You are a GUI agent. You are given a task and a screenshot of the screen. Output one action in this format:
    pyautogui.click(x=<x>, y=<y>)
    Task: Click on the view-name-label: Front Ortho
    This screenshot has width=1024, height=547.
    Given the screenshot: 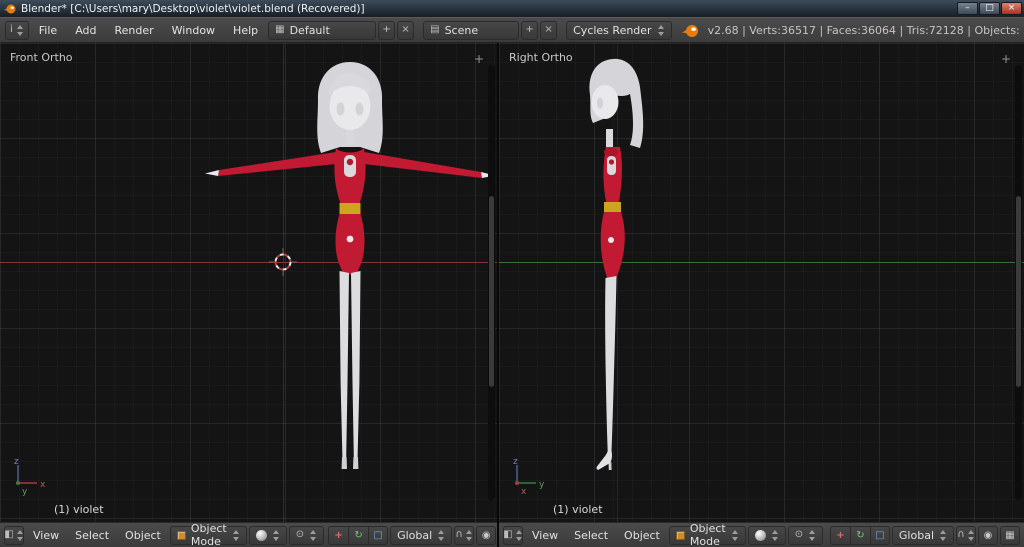 What is the action you would take?
    pyautogui.click(x=41, y=57)
    